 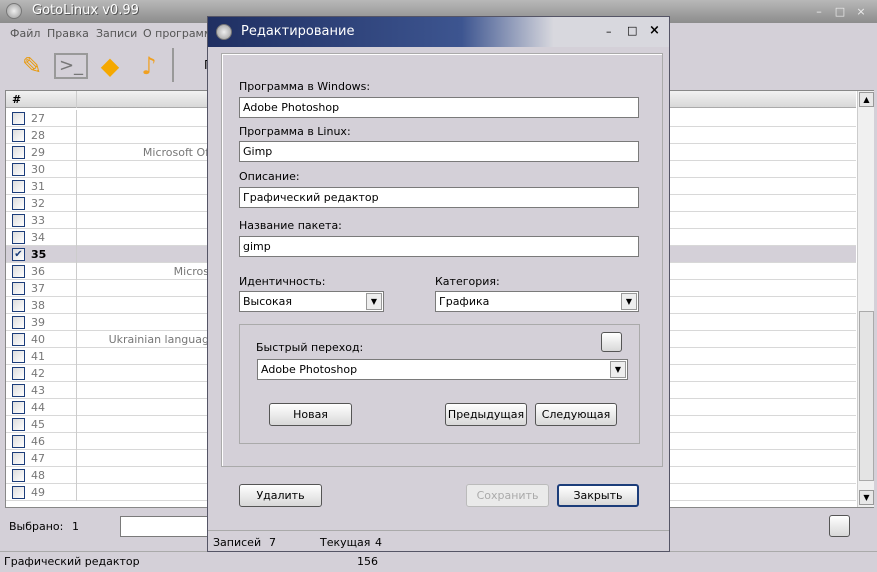 What do you see at coordinates (866, 396) in the screenshot?
I see `scroll-thumb` at bounding box center [866, 396].